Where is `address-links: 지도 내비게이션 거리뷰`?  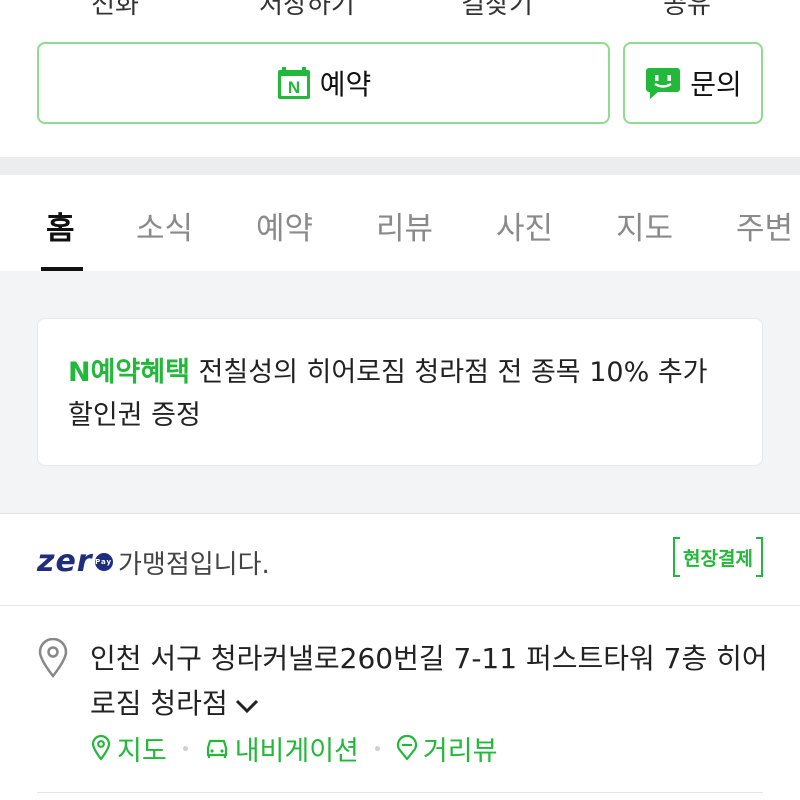 address-links: 지도 내비게이션 거리뷰 is located at coordinates (293, 748).